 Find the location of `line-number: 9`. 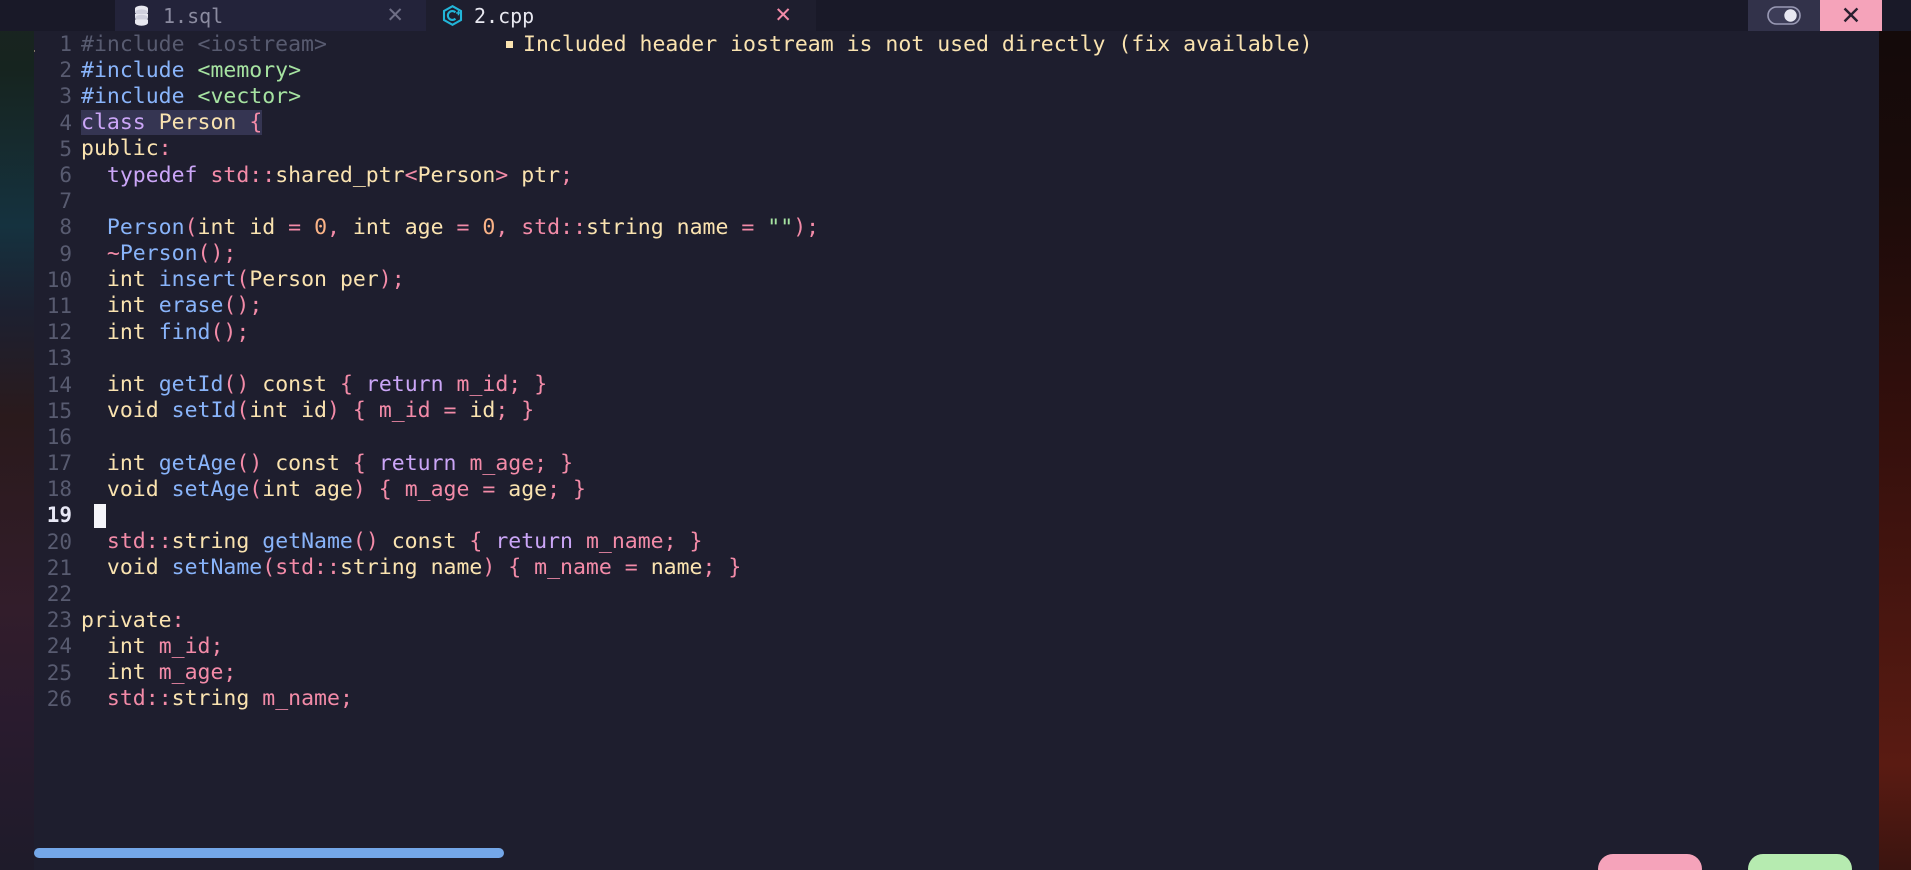

line-number: 9 is located at coordinates (65, 253).